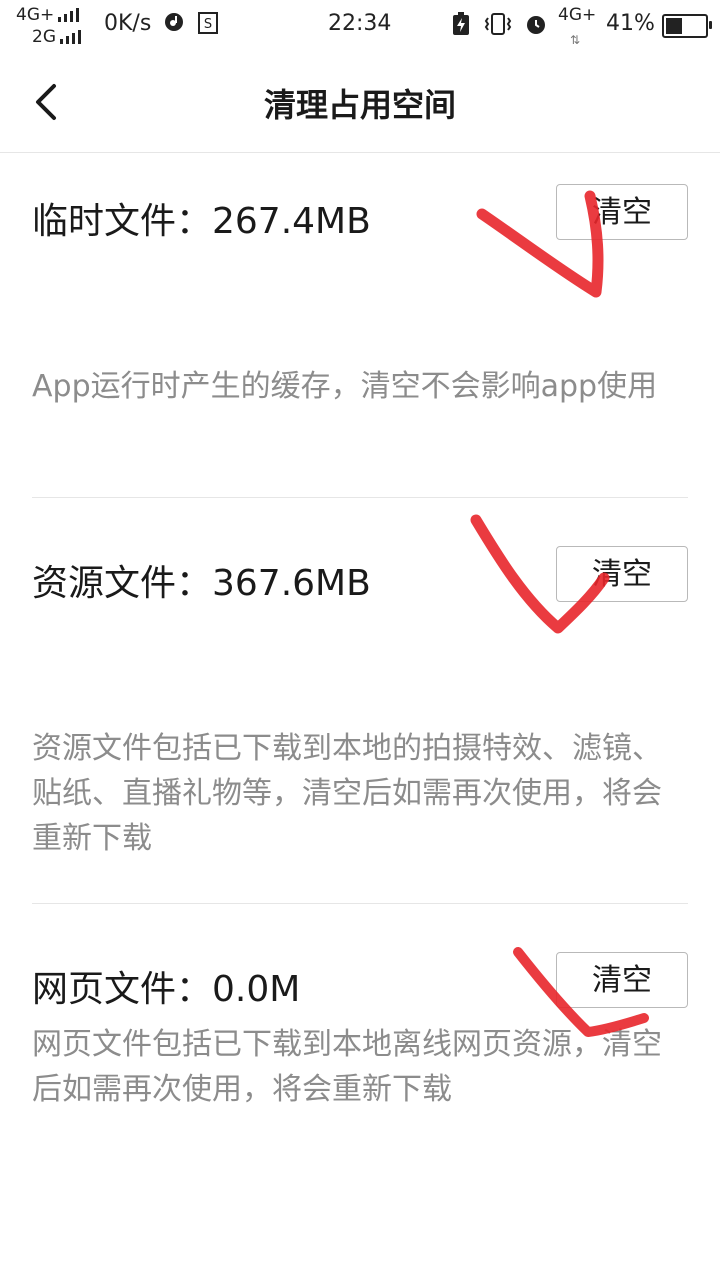 Image resolution: width=720 pixels, height=1280 pixels. Describe the element at coordinates (201, 583) in the screenshot. I see `resource-files-title: 资源文件：367.6MB` at that location.